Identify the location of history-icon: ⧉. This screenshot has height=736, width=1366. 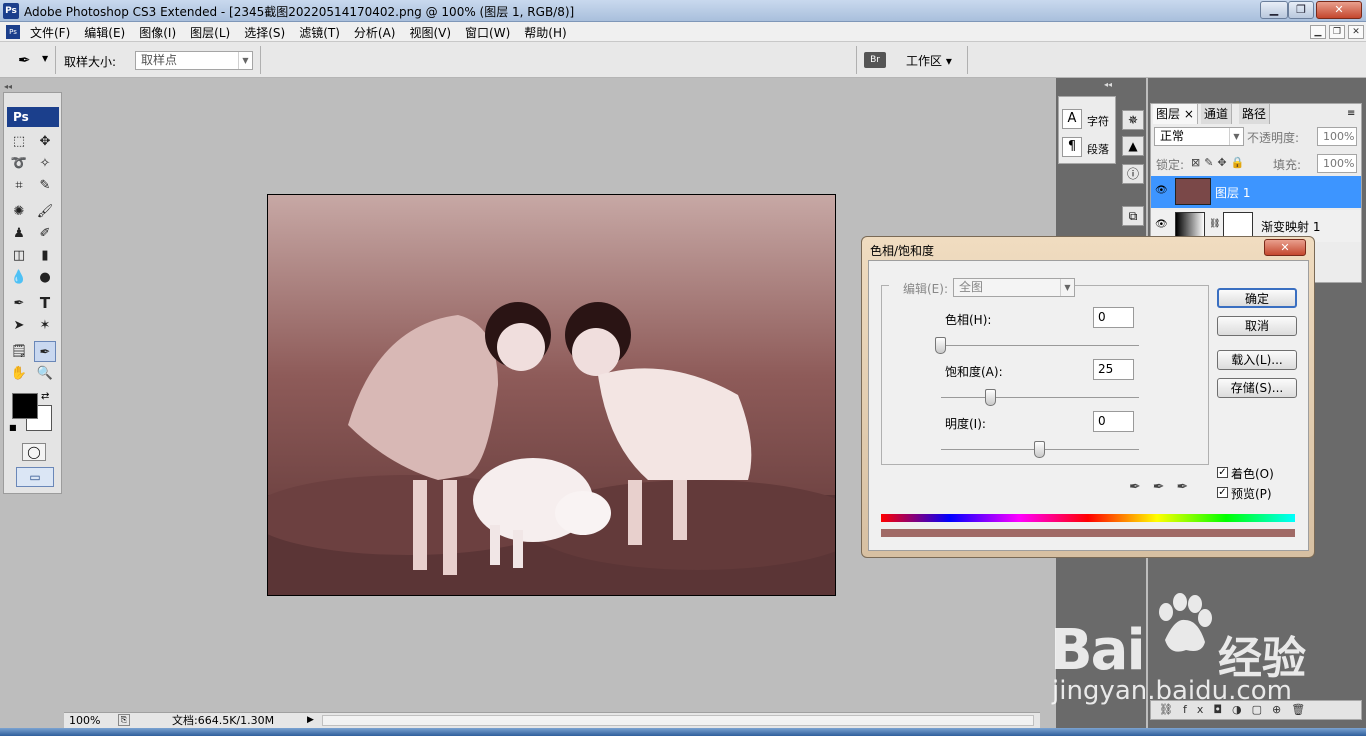
(1133, 216).